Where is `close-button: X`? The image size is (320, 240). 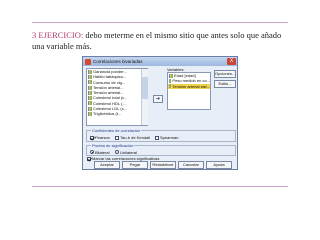 close-button: X is located at coordinates (231, 61).